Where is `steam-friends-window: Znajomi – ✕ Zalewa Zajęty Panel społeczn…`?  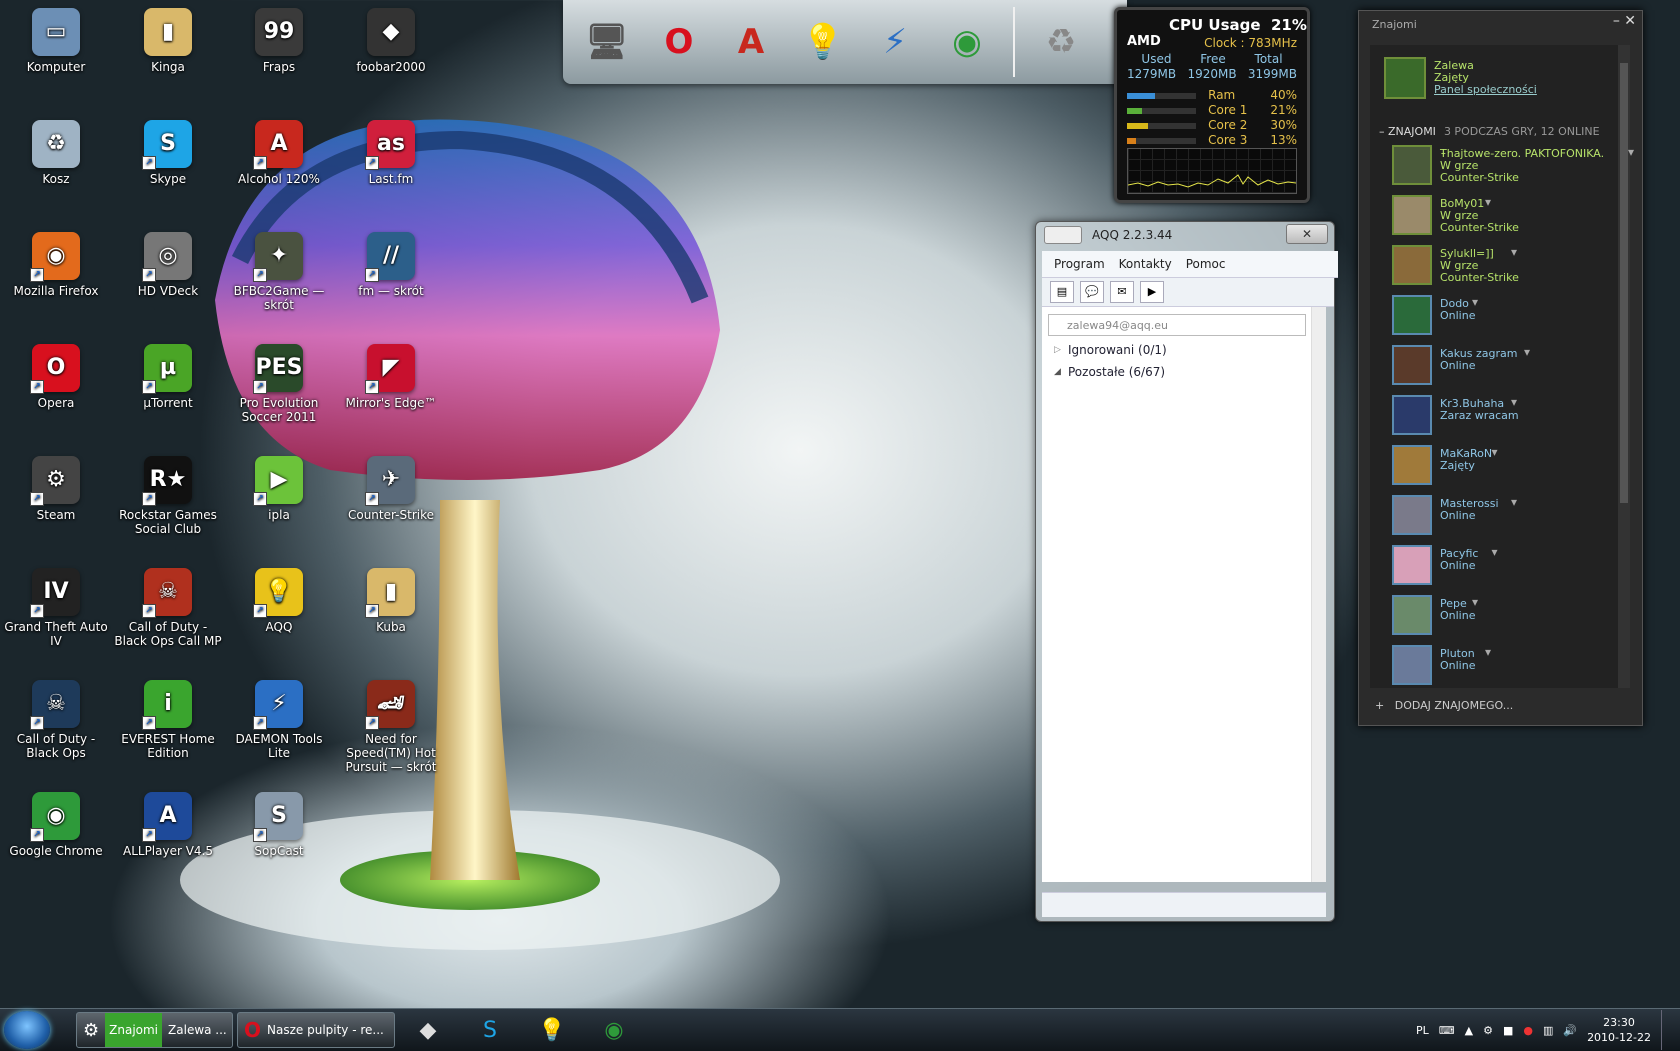 steam-friends-window: Znajomi – ✕ Zalewa Zajęty Panel społeczn… is located at coordinates (1500, 368).